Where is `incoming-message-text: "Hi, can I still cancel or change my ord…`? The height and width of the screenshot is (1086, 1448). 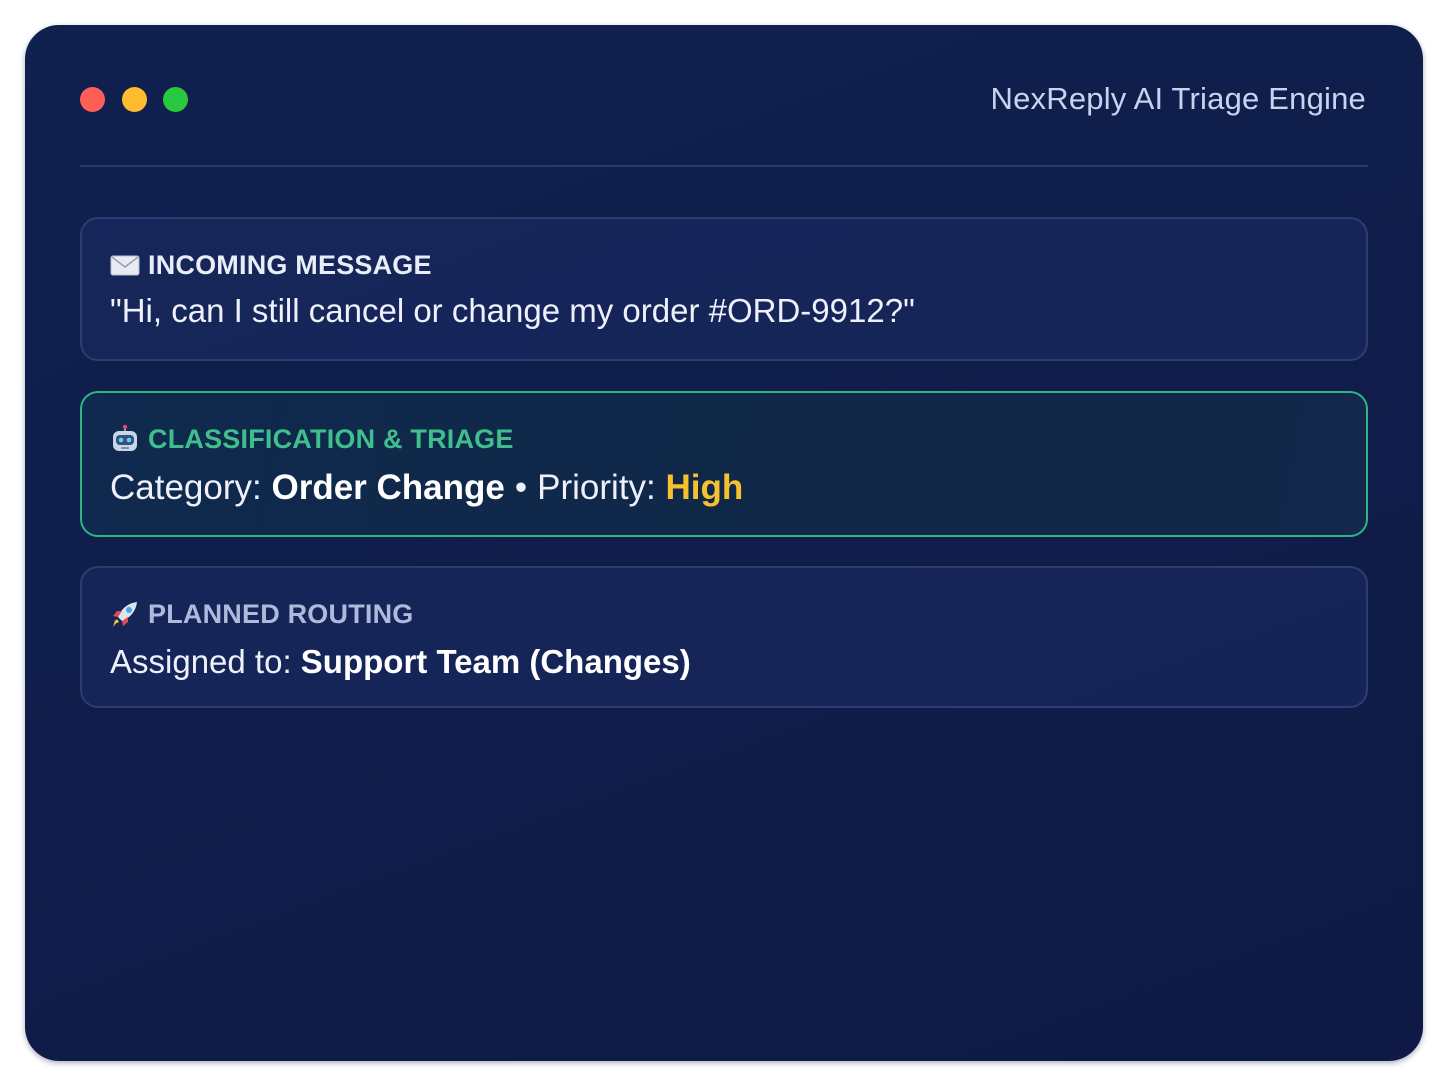
incoming-message-text: "Hi, can I still cancel or change my ord… is located at coordinates (512, 310).